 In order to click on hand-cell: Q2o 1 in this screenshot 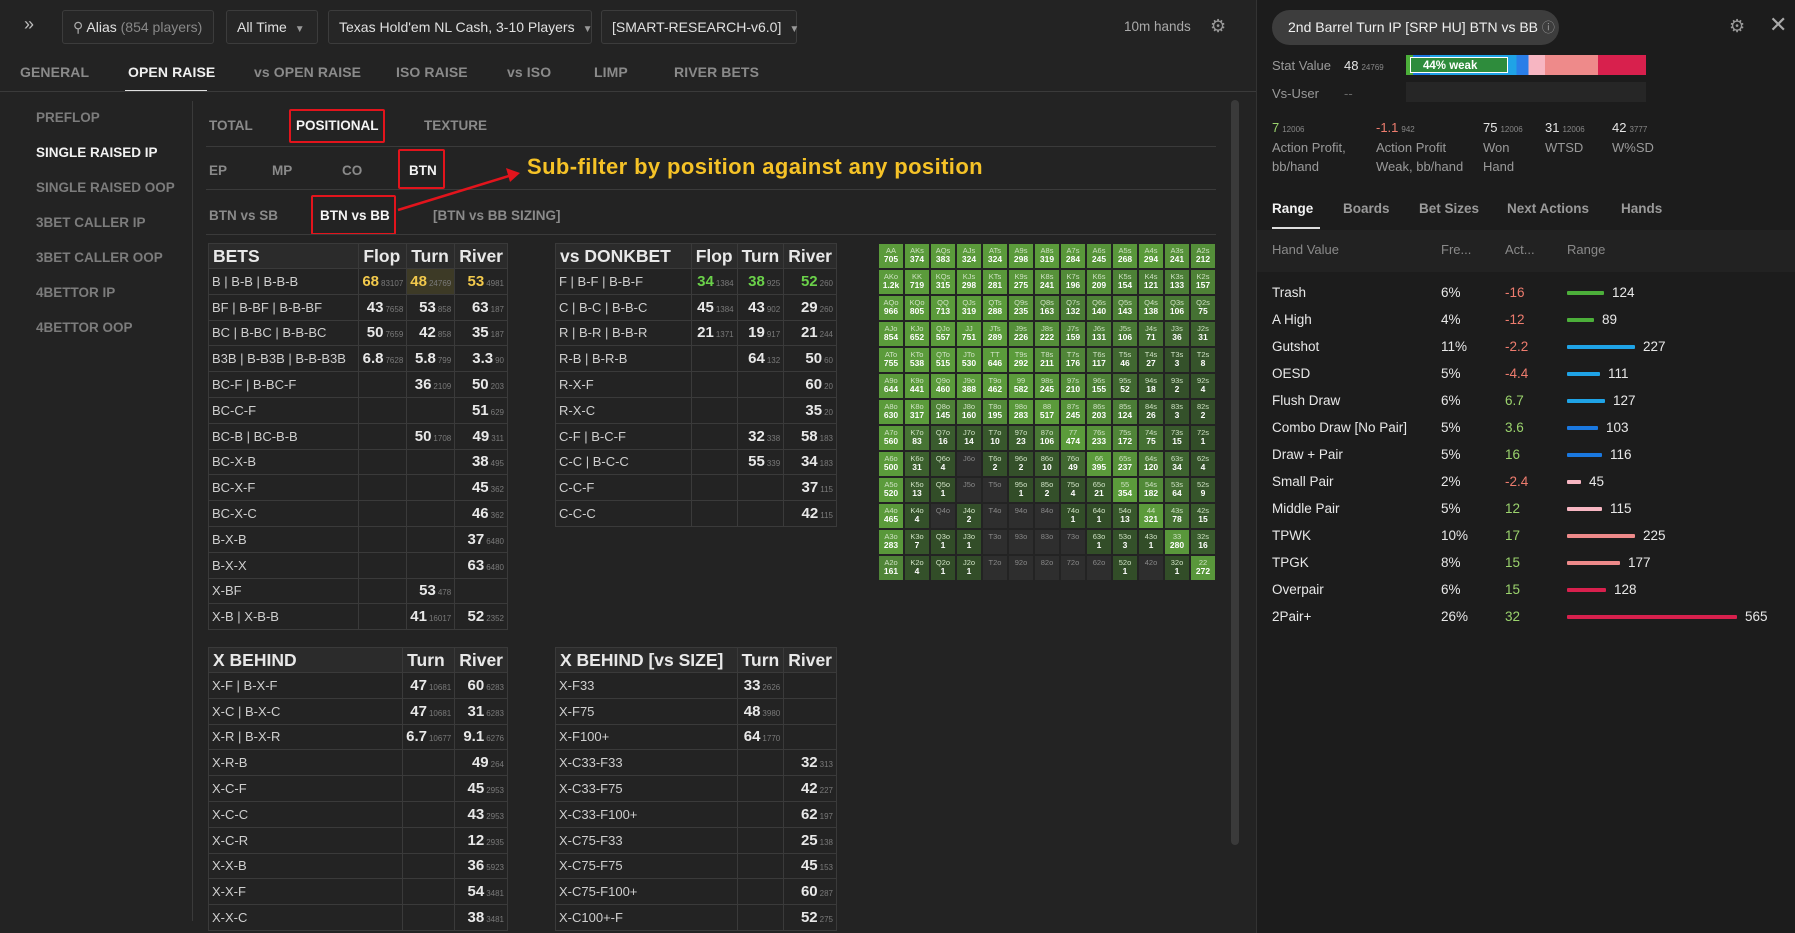, I will do `click(943, 568)`.